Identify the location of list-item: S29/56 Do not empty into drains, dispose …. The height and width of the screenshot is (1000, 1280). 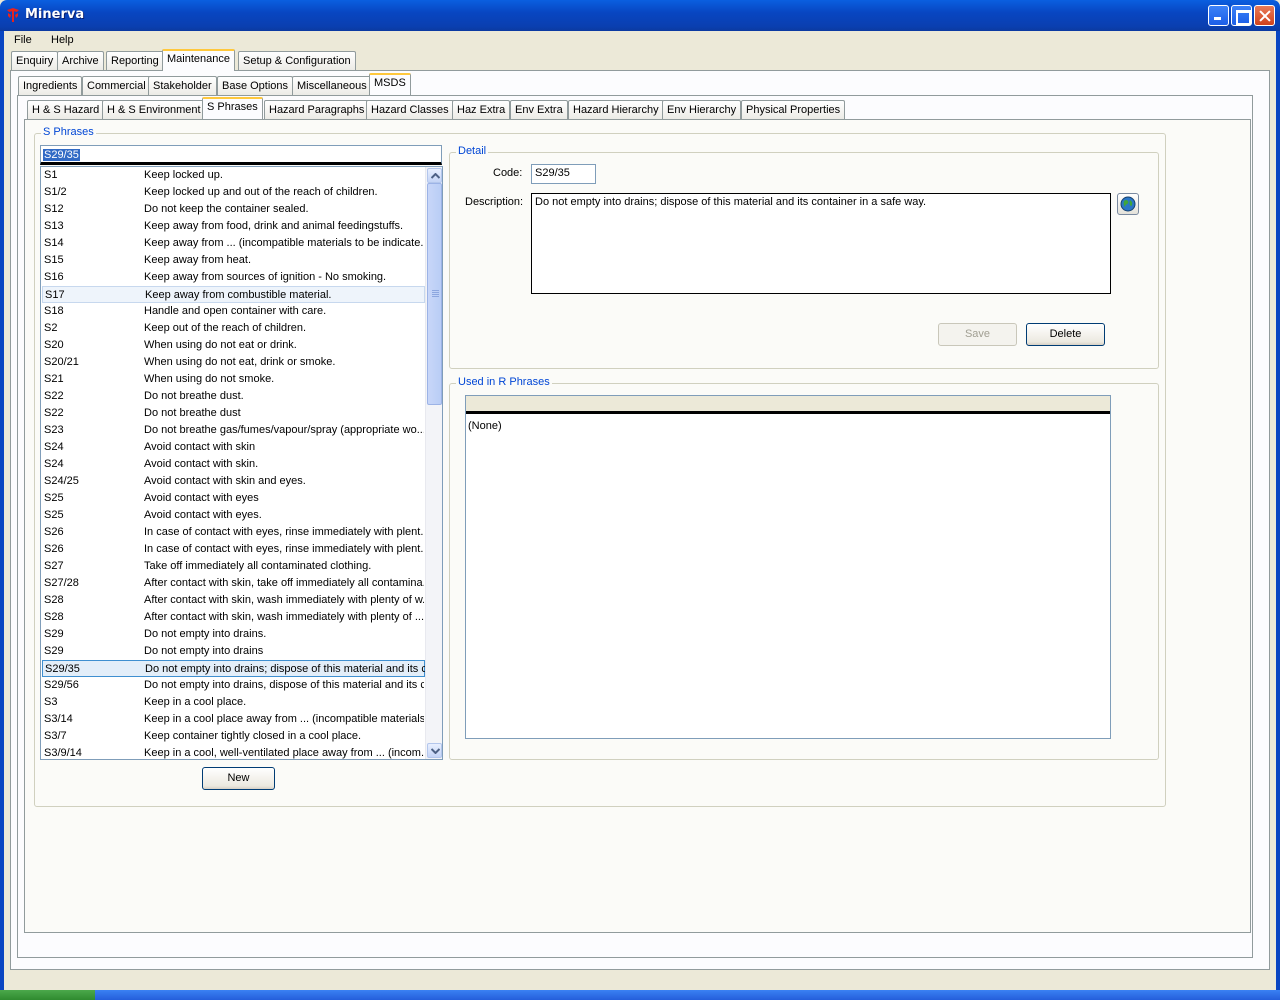
(233, 685).